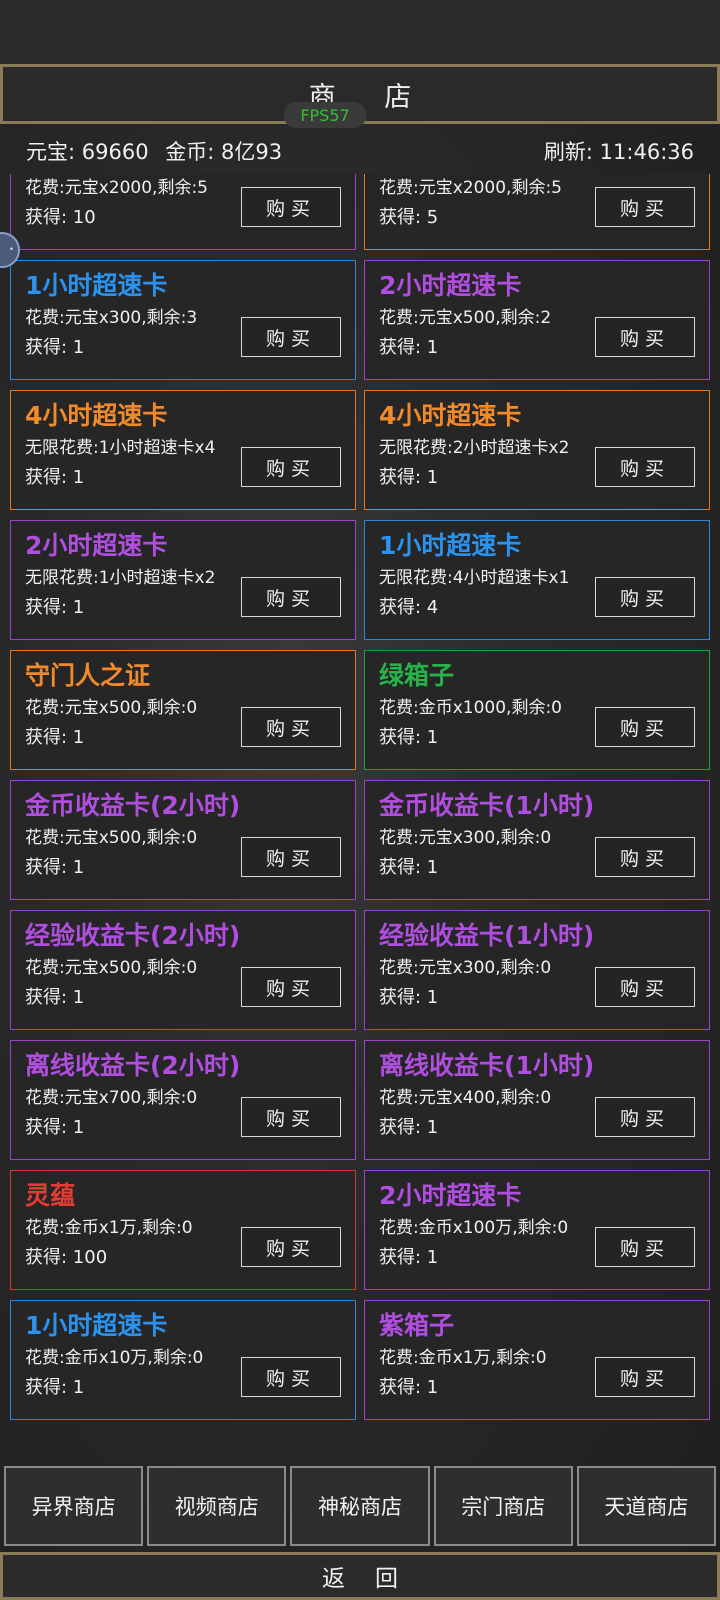  What do you see at coordinates (133, 805) in the screenshot?
I see `item-name: 金币收益卡(2小时)` at bounding box center [133, 805].